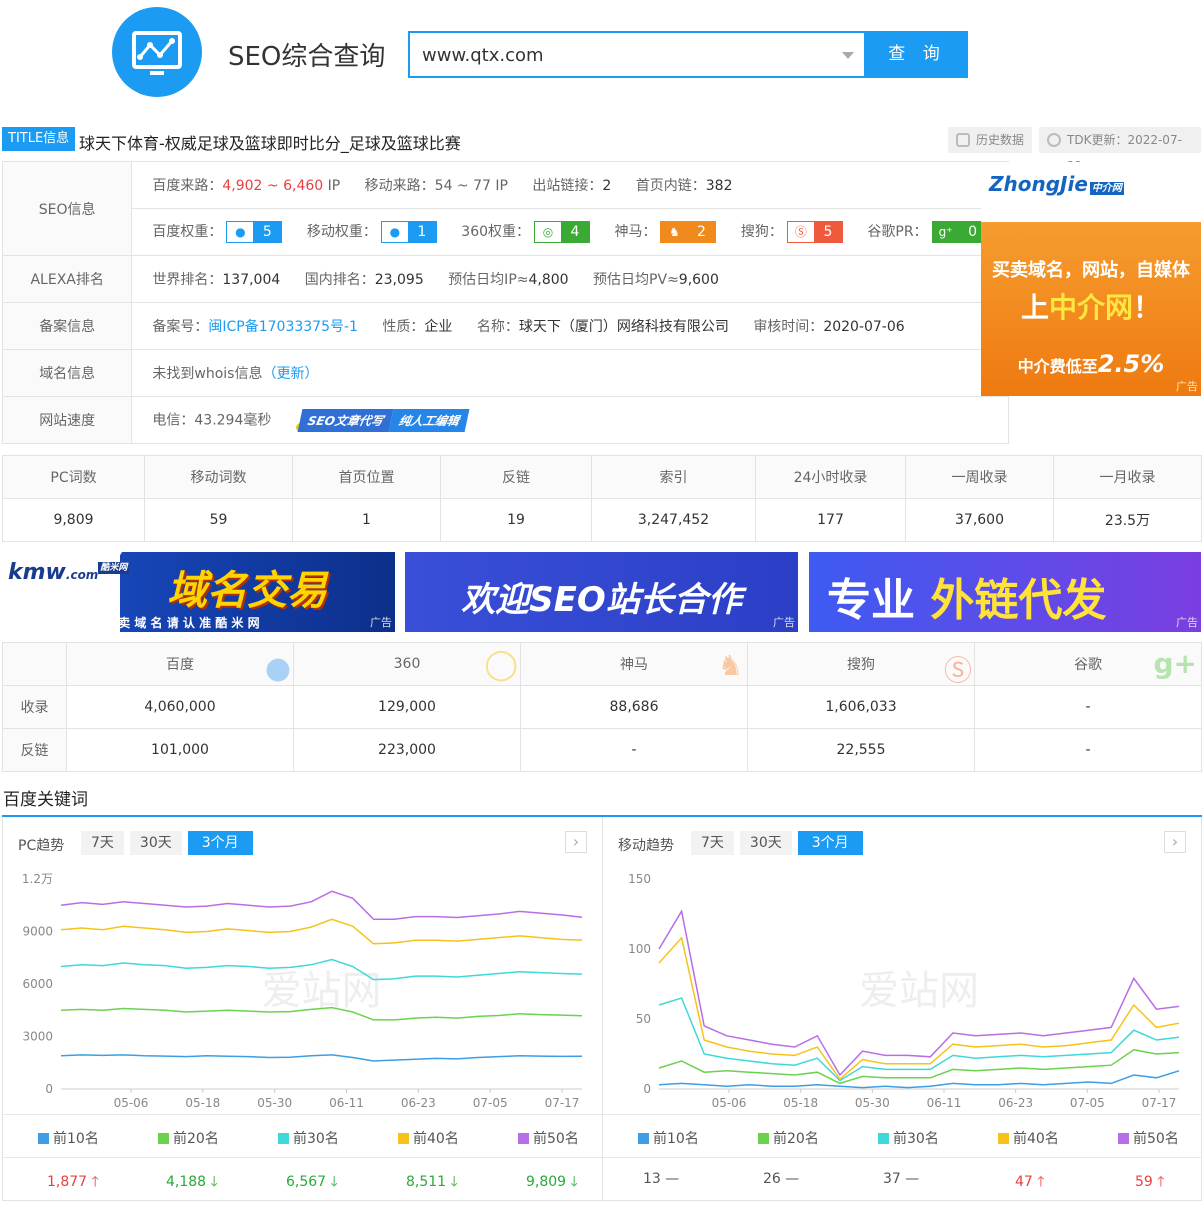 Image resolution: width=1204 pixels, height=1206 pixels. I want to click on pc-legend-top10-label: 前10名, so click(76, 1139).